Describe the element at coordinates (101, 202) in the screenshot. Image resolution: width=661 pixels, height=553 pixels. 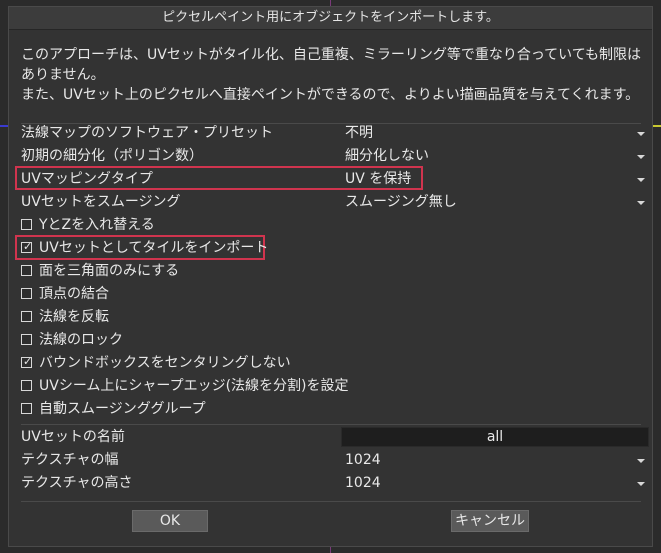
I see `uv-smoothing-label: UVセットをスムージング` at that location.